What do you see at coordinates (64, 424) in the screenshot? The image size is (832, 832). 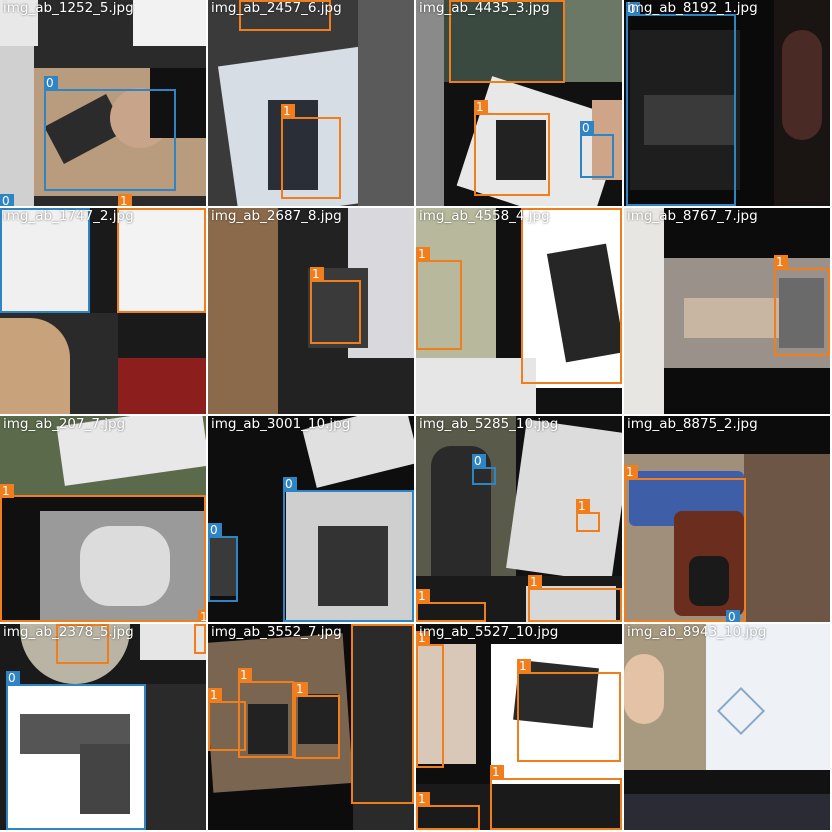 I see `image-filename: img_ab_207_7.jpg` at bounding box center [64, 424].